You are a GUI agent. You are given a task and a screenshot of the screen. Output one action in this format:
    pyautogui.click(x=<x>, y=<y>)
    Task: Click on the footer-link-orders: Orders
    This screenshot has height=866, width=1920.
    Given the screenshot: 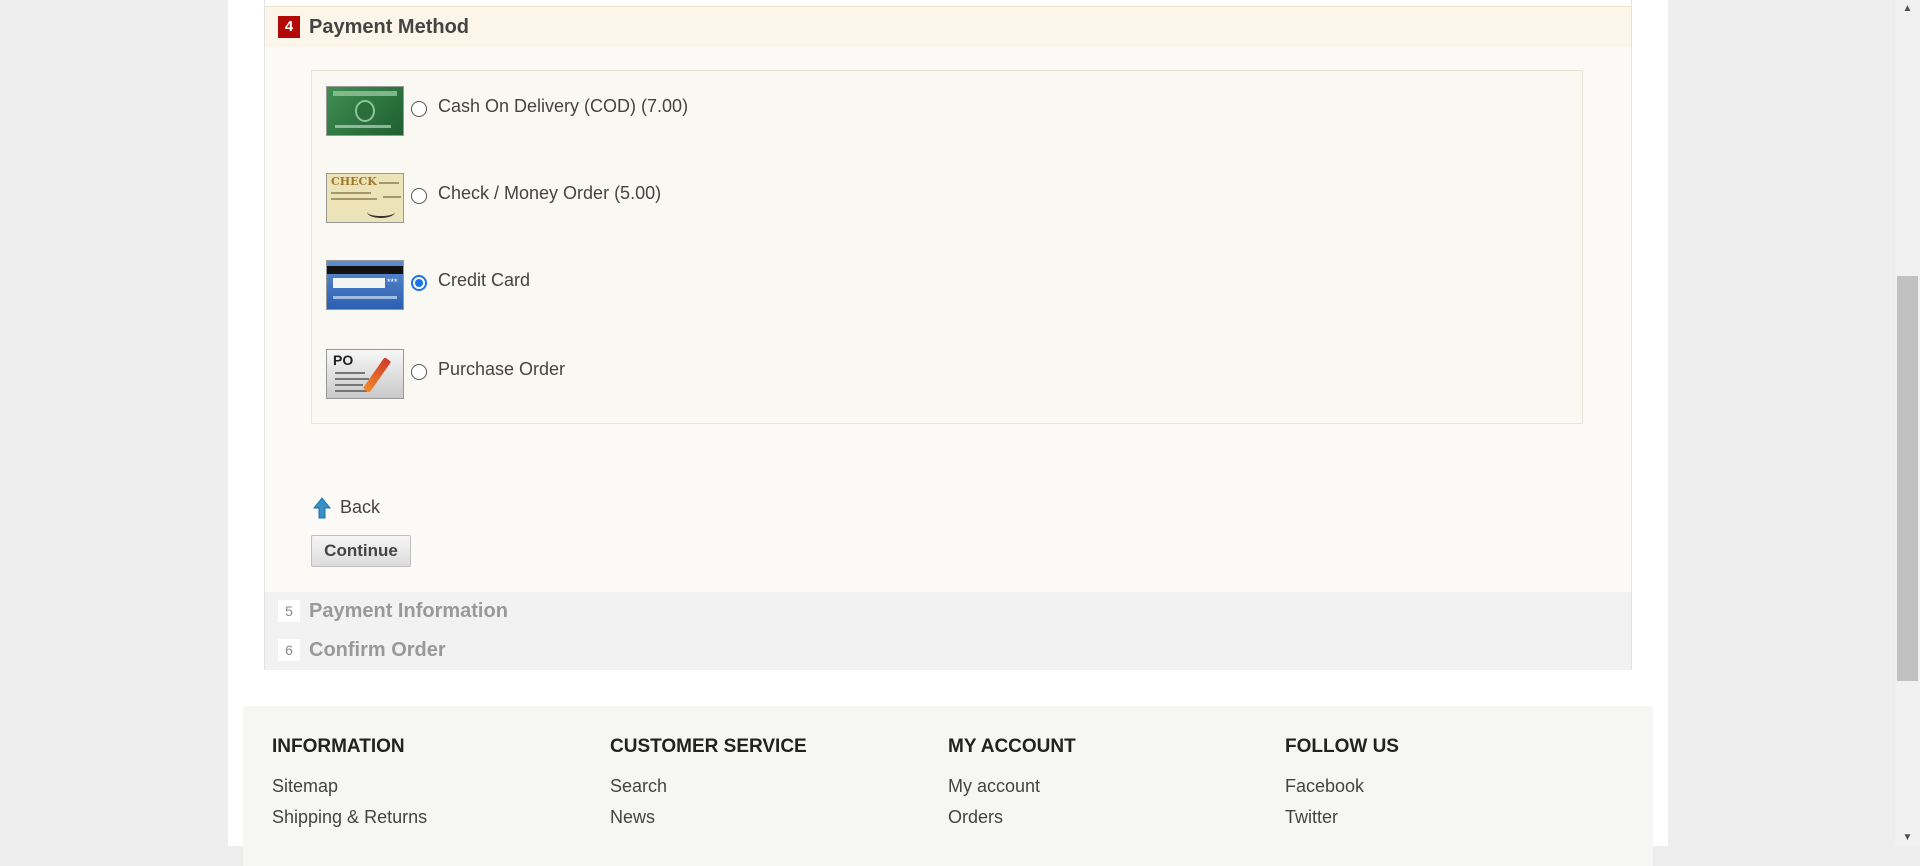 What is the action you would take?
    pyautogui.click(x=1098, y=820)
    